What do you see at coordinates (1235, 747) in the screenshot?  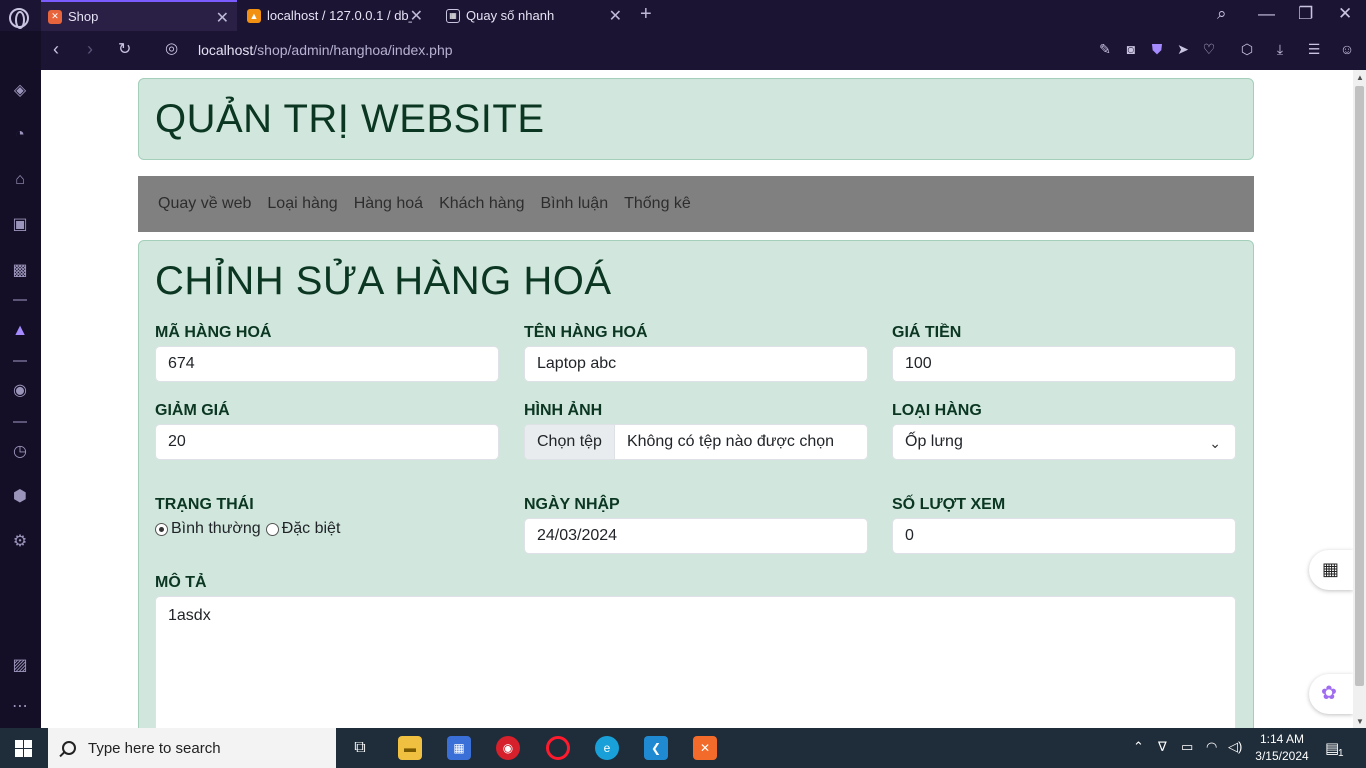 I see `volume-icon: ◁)` at bounding box center [1235, 747].